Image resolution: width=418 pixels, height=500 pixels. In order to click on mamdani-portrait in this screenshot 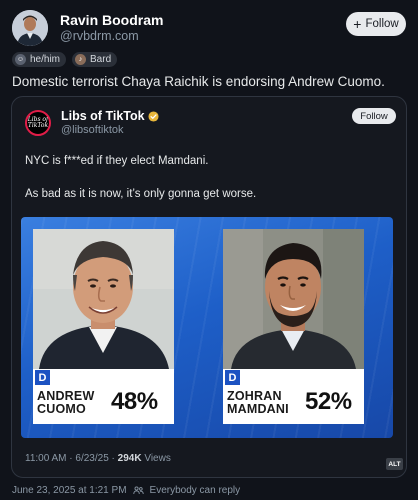, I will do `click(293, 299)`.